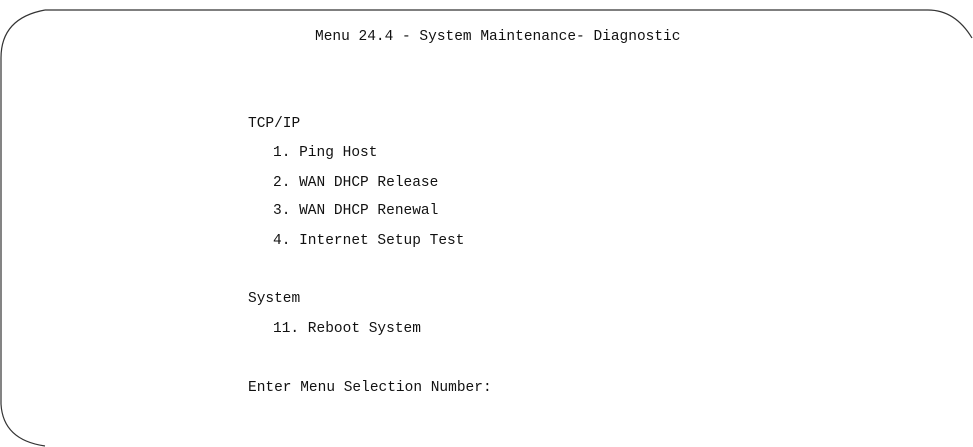 Image resolution: width=973 pixels, height=447 pixels. What do you see at coordinates (355, 183) in the screenshot?
I see `menu-item-wan-dhcp-release: 2. WAN DHCP Release` at bounding box center [355, 183].